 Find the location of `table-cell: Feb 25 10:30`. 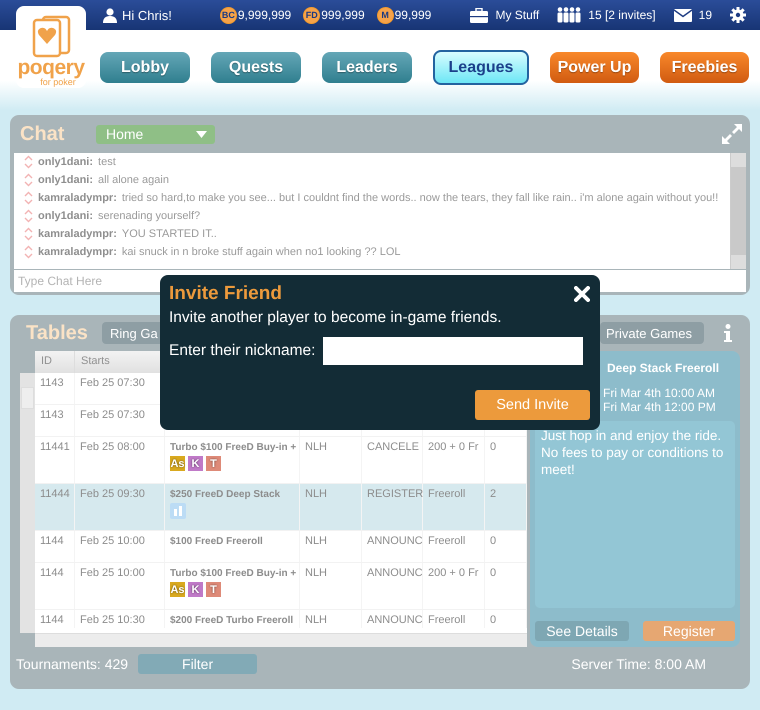

table-cell: Feb 25 10:30 is located at coordinates (112, 620).